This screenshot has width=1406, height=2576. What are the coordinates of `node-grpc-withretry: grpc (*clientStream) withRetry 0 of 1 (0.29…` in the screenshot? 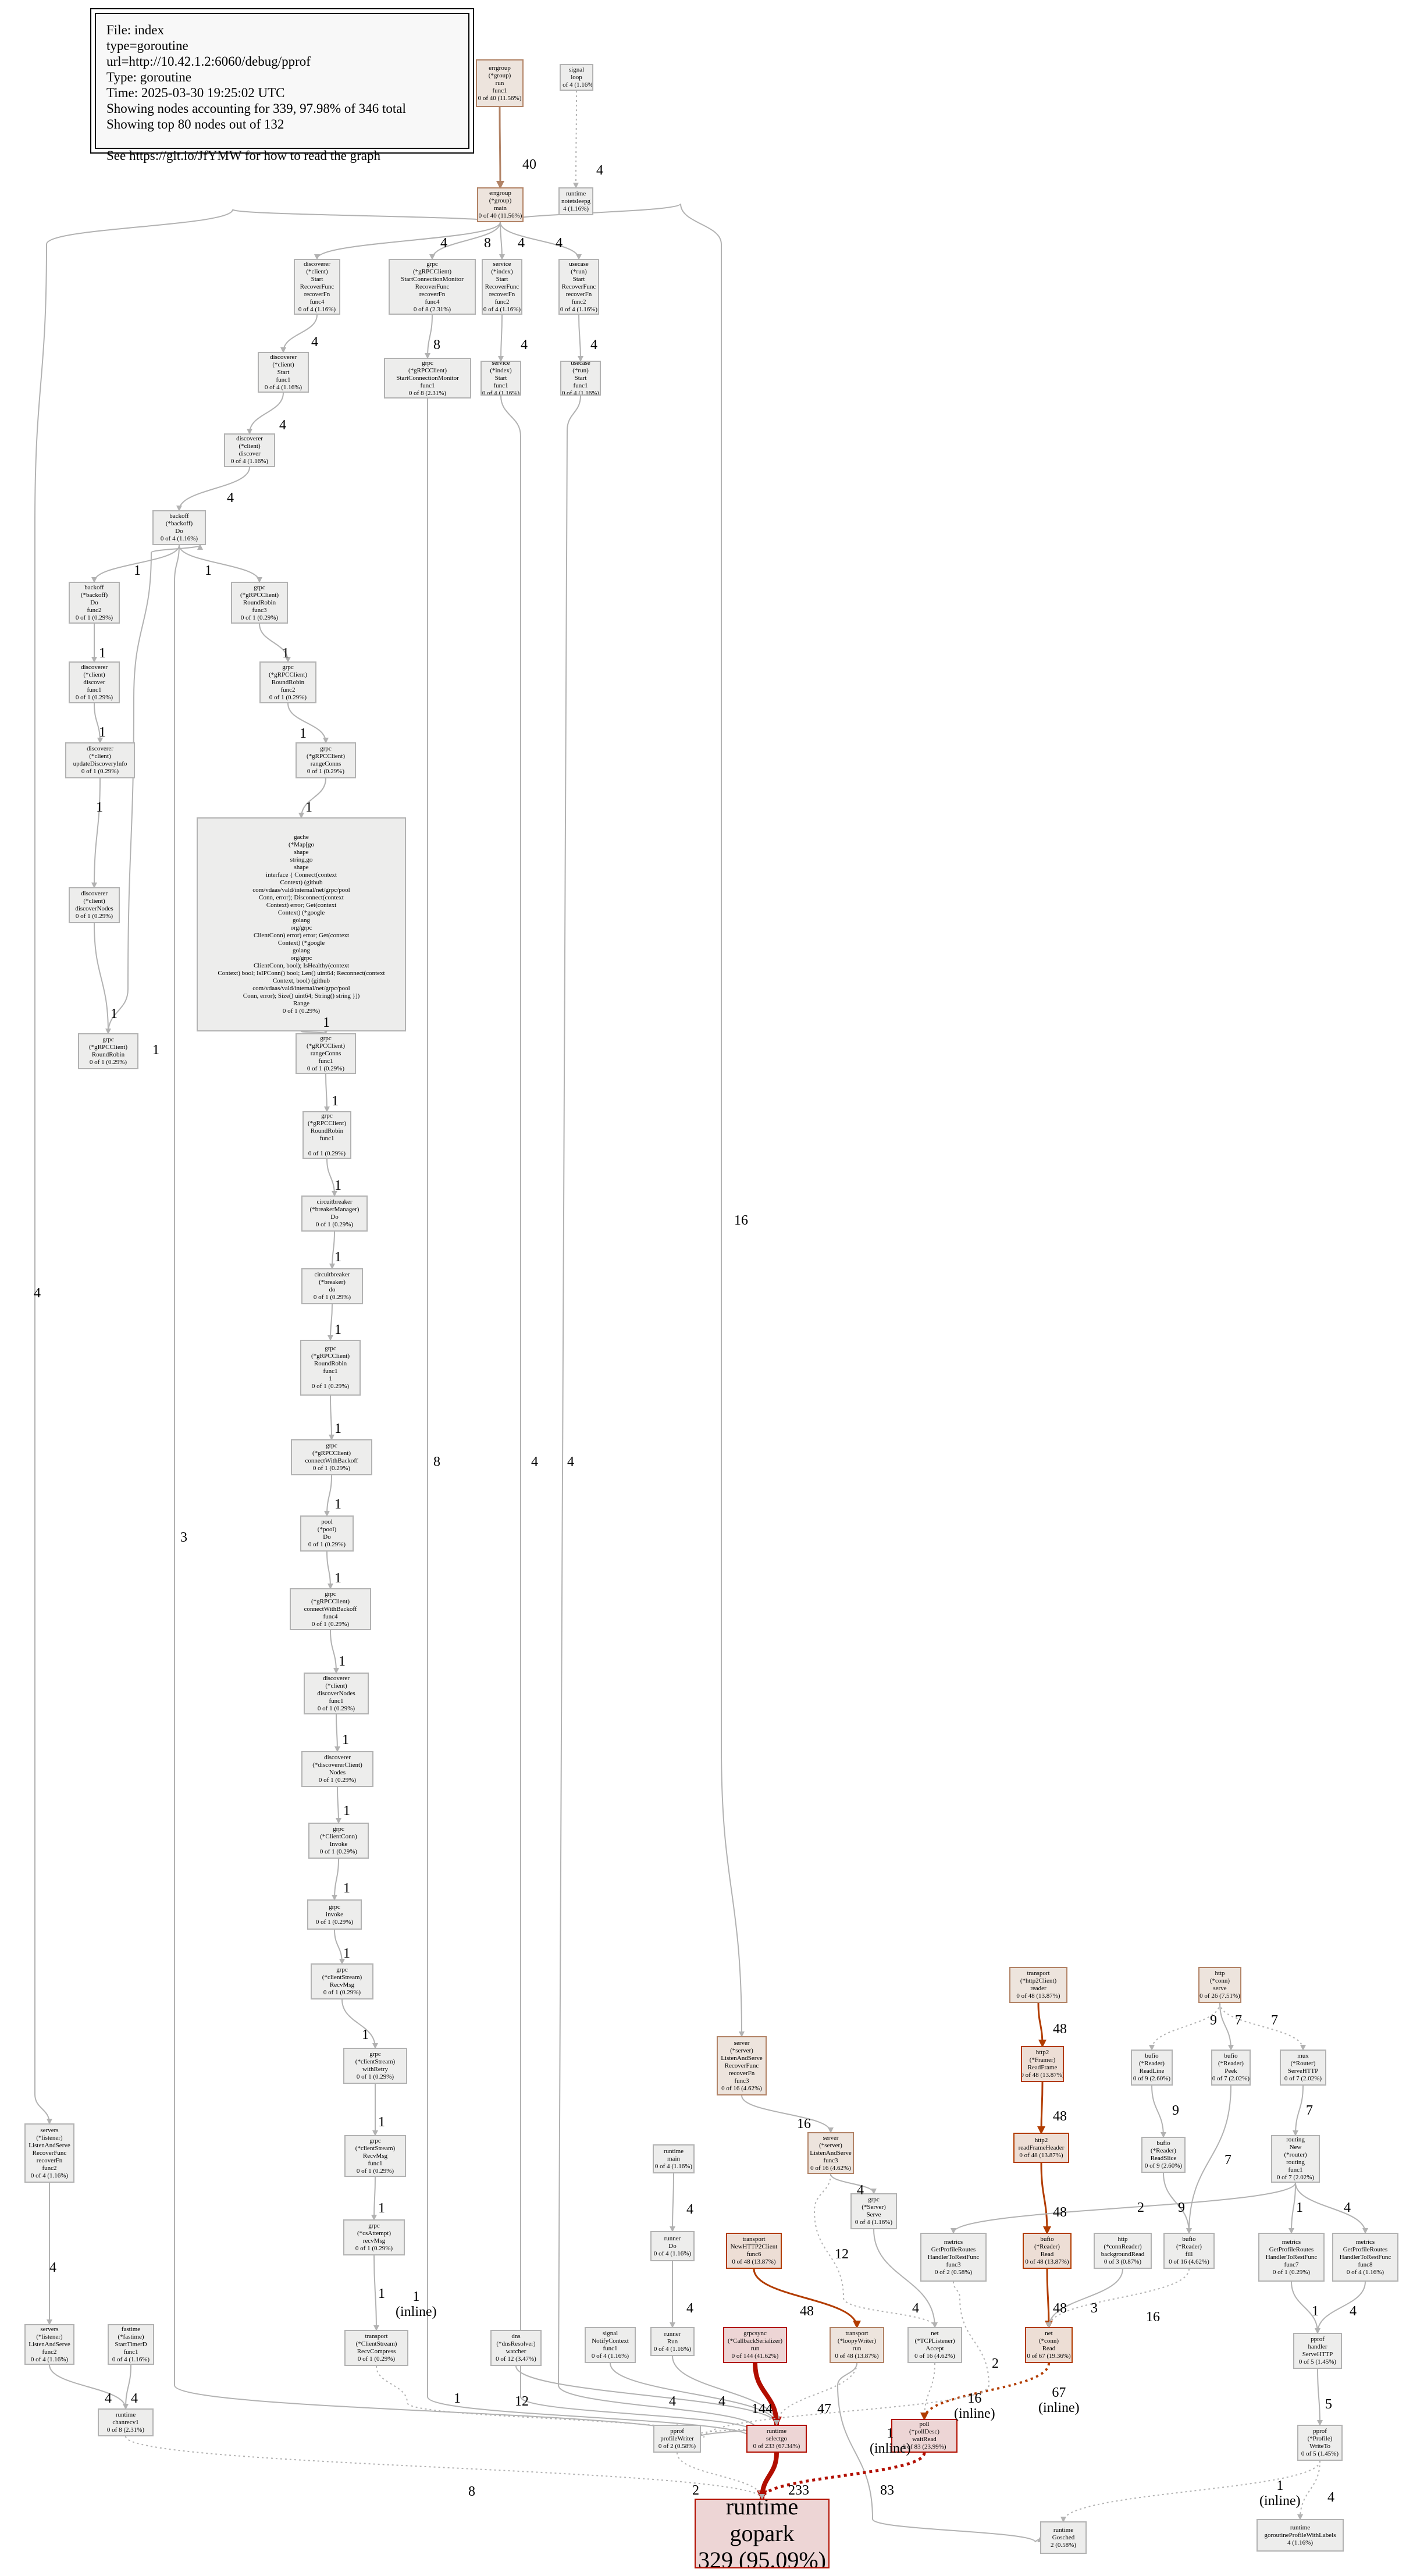 It's located at (375, 2066).